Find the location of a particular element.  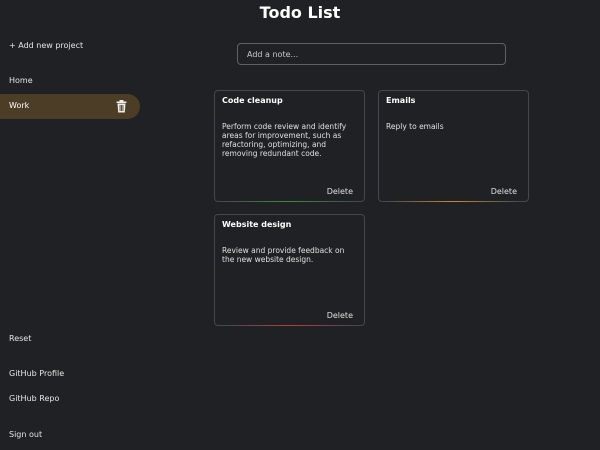

github-profile-link: GitHub Profile is located at coordinates (36, 373).